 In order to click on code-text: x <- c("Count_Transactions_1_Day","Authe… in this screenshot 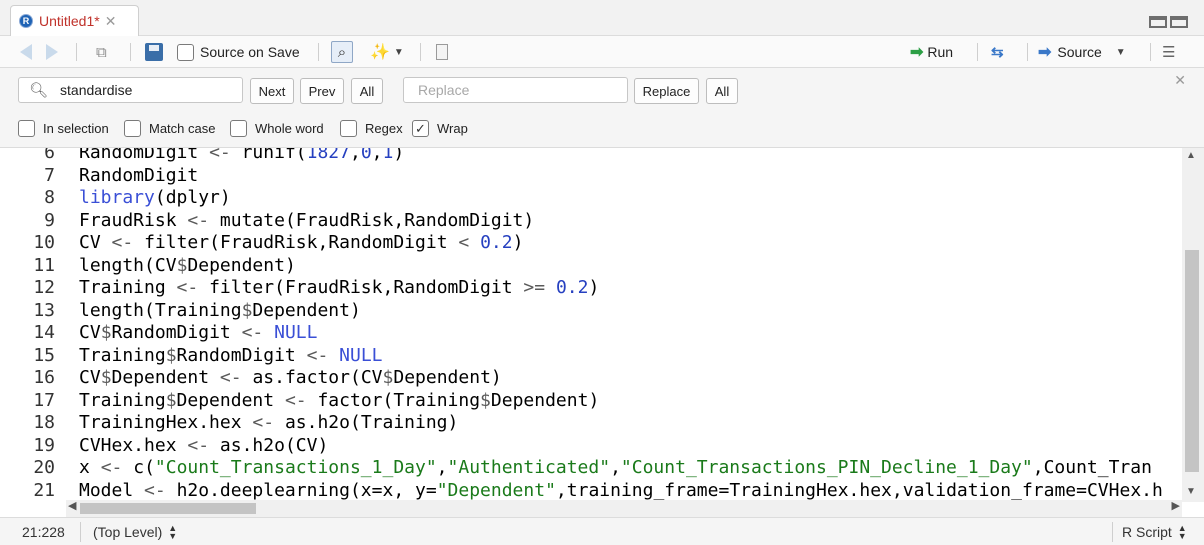, I will do `click(615, 468)`.